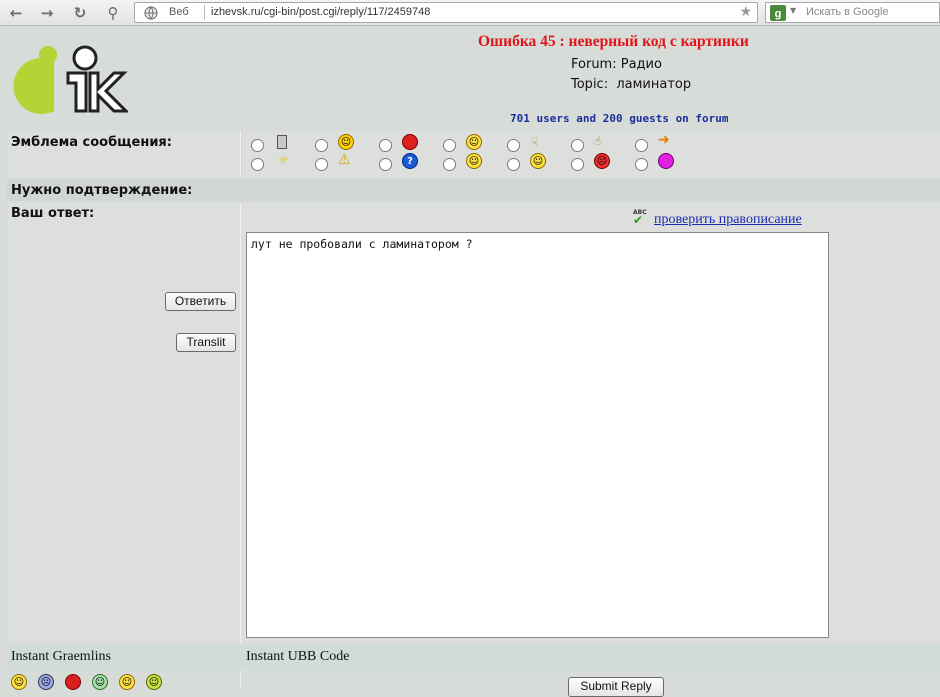 This screenshot has height=697, width=940. What do you see at coordinates (577, 164) in the screenshot?
I see `emblem-radio-sad` at bounding box center [577, 164].